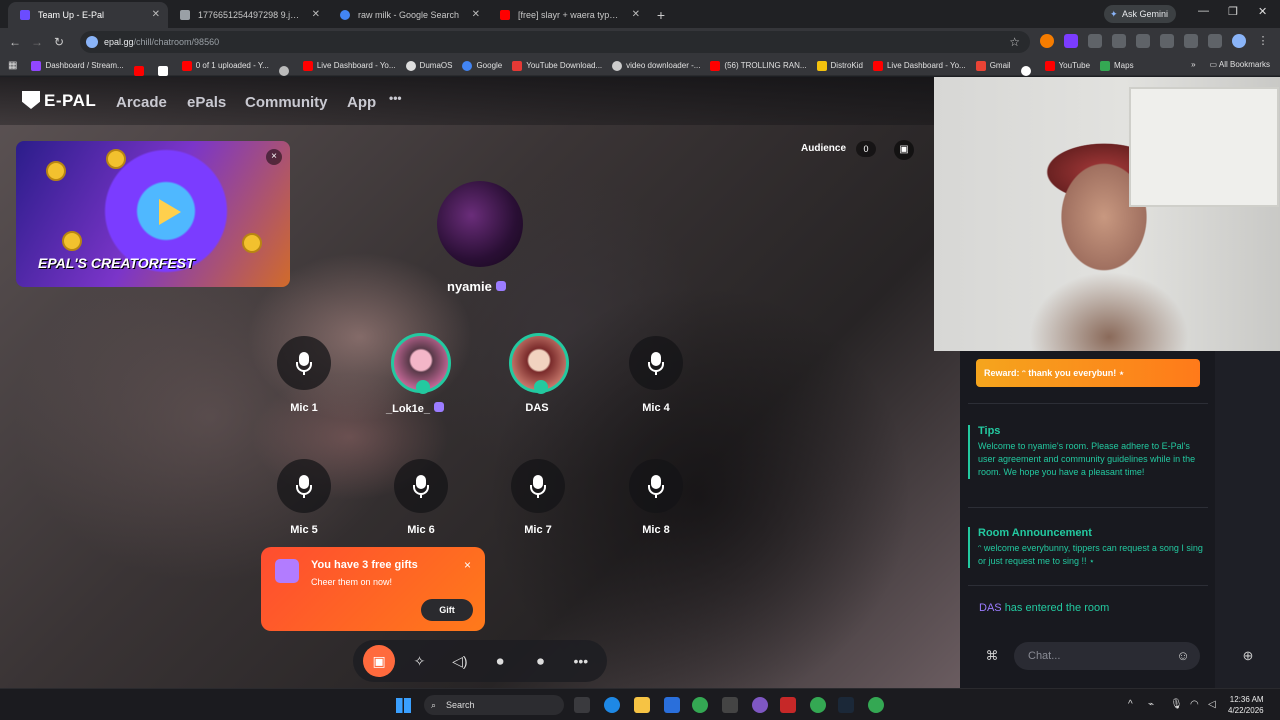 Image resolution: width=1280 pixels, height=720 pixels. What do you see at coordinates (480, 224) in the screenshot?
I see `host-avatar` at bounding box center [480, 224].